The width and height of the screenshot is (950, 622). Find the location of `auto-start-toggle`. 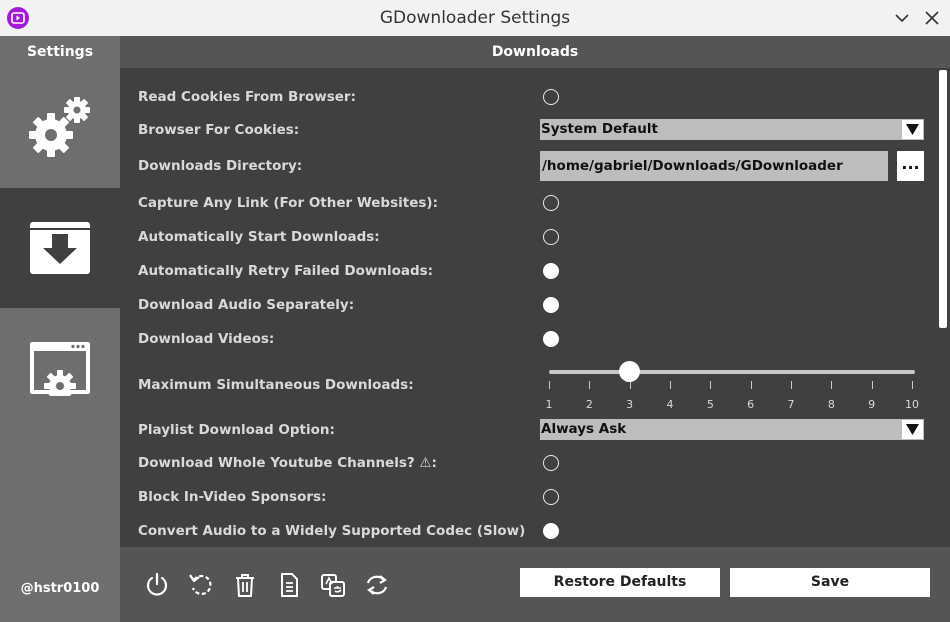

auto-start-toggle is located at coordinates (551, 237).